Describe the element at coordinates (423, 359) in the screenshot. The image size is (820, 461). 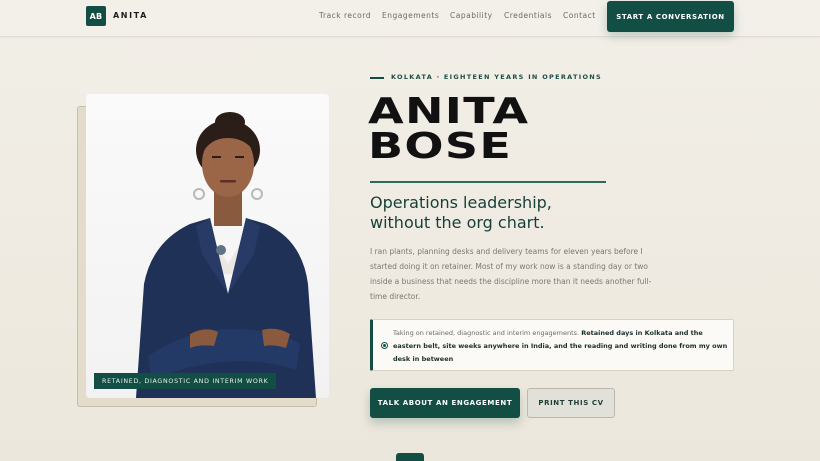
I see `note-bold-3: desk in between` at that location.